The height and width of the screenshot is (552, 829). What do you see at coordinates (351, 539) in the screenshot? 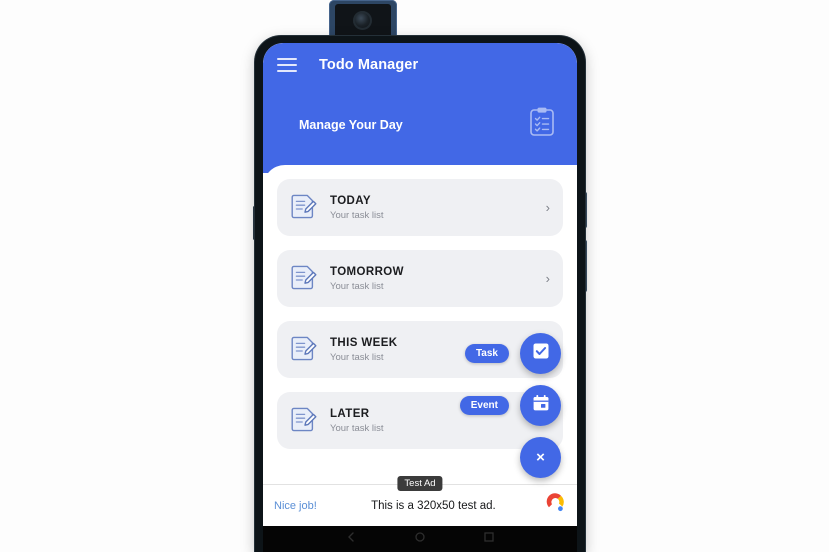
I see `back-nav-icon` at bounding box center [351, 539].